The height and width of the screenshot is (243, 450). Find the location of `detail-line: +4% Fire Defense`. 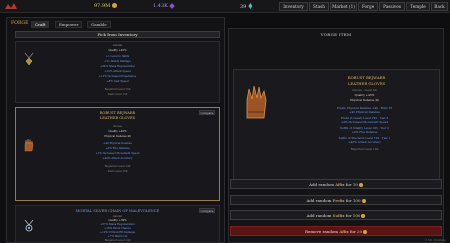

detail-line: +4% Fire Defense is located at coordinates (364, 132).